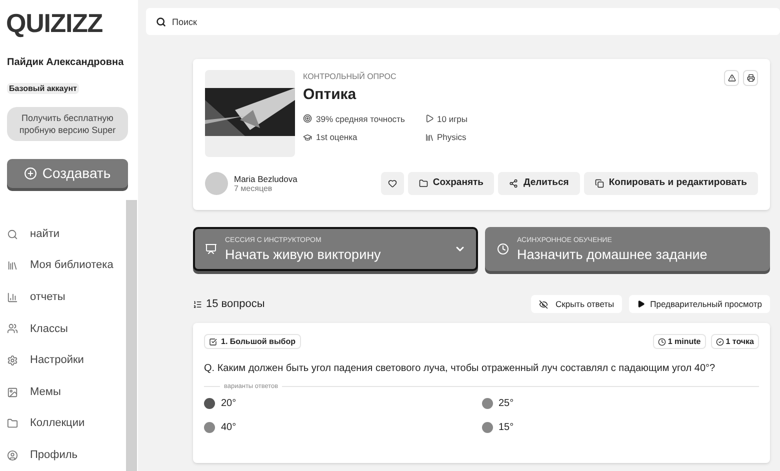  I want to click on plays: 10 игры, so click(446, 119).